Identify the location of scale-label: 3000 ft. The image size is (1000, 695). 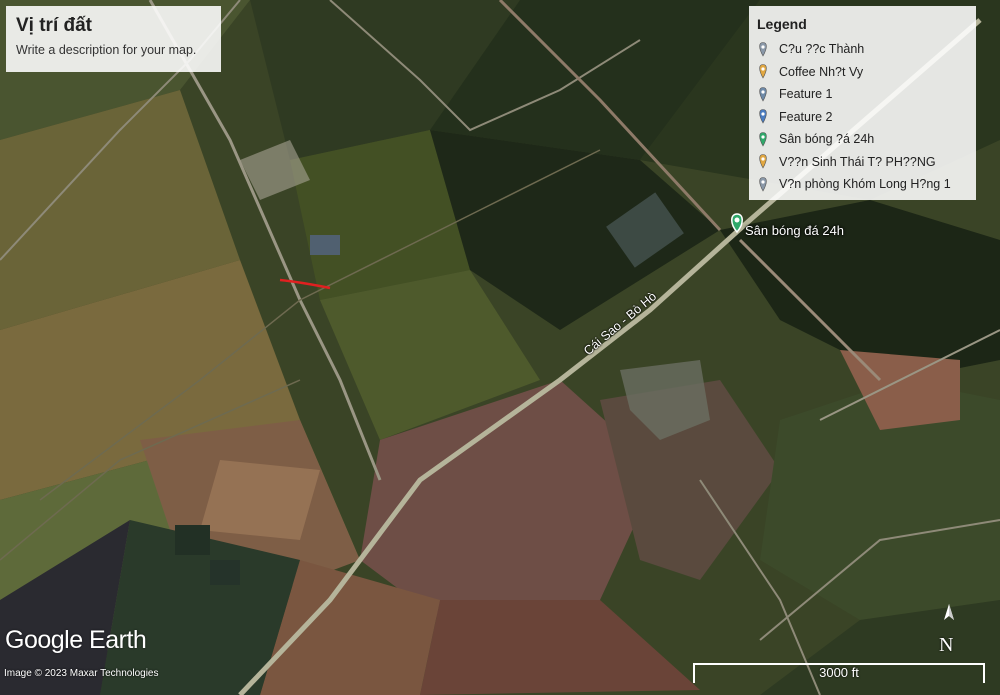
(839, 672).